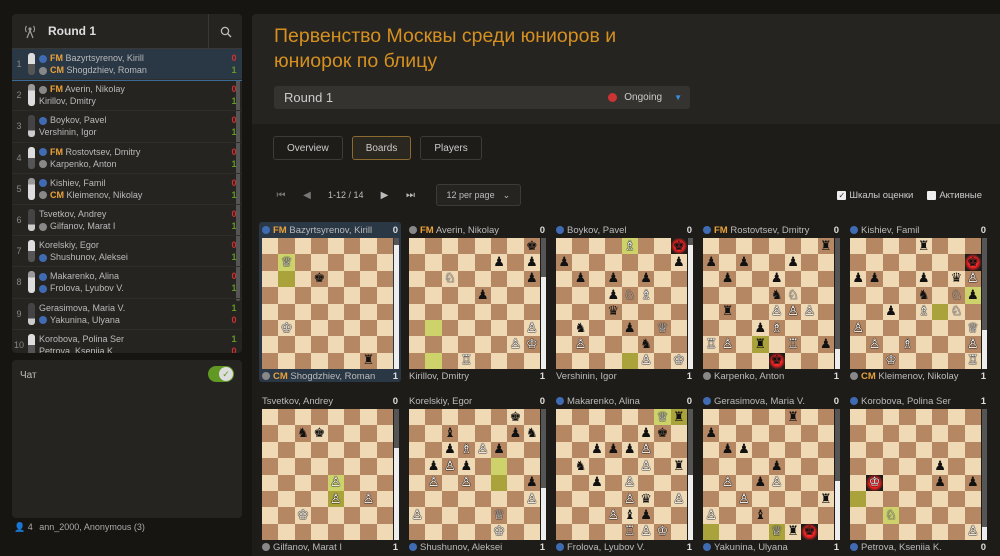 Image resolution: width=1000 pixels, height=556 pixels. I want to click on chess-board: ♕ ♚ ♔ ♜, so click(327, 303).